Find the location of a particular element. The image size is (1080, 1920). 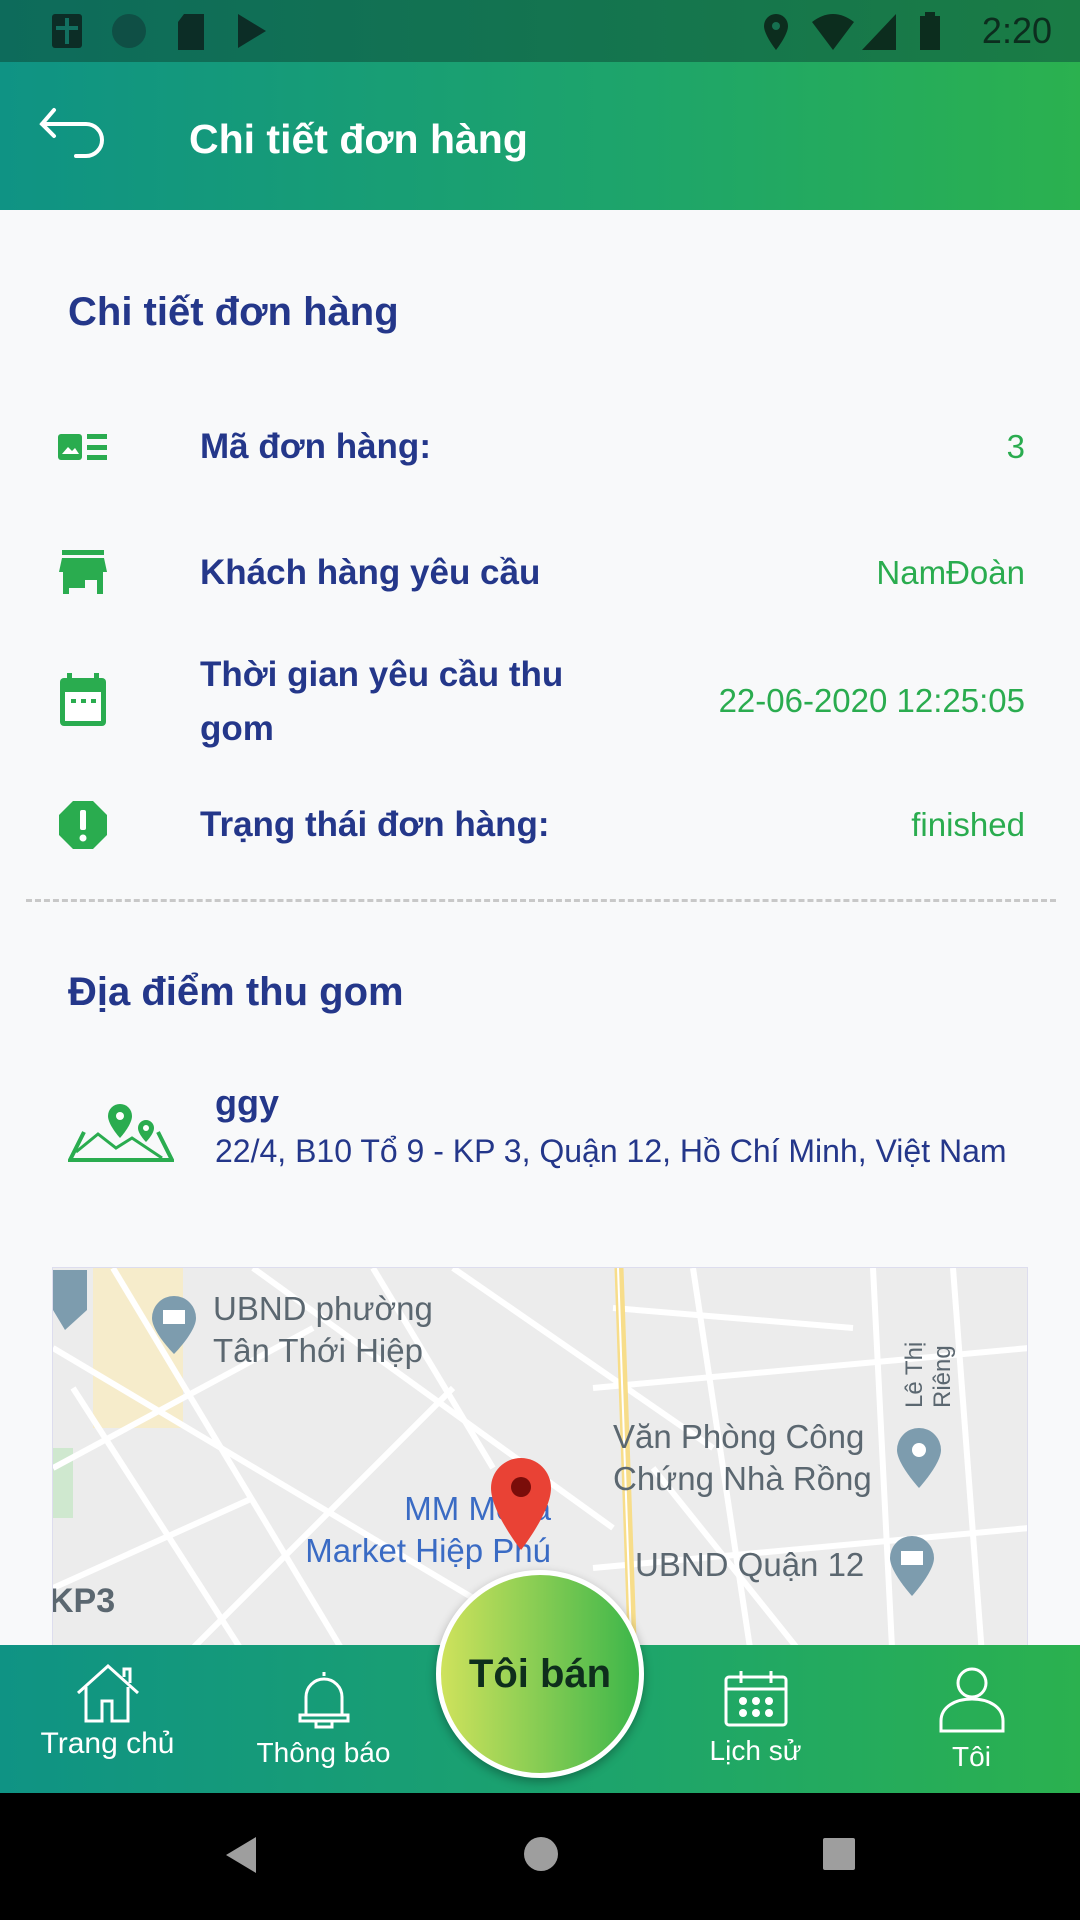

detail-value: 22-06-2020 12:25:05 is located at coordinates (871, 700).